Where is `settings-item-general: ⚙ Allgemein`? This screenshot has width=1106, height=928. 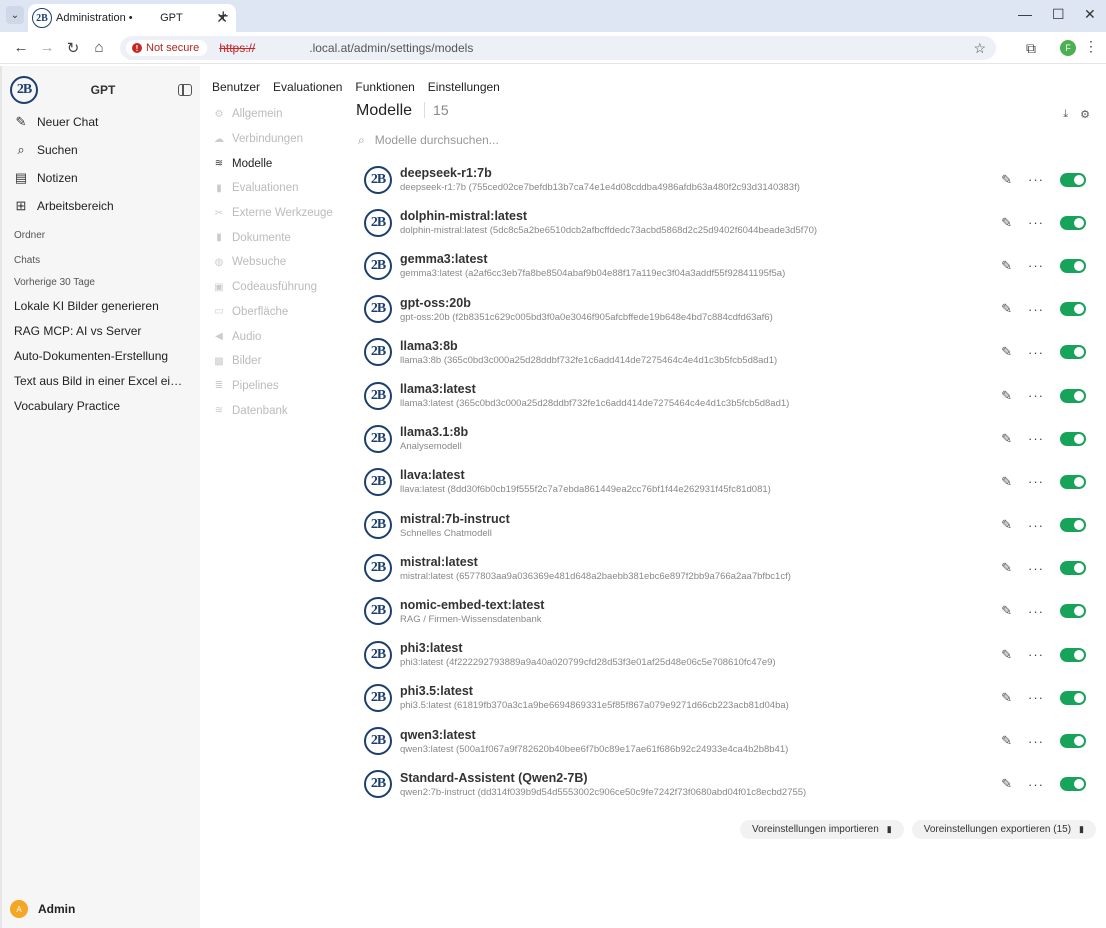
settings-item-general: ⚙ Allgemein is located at coordinates (282, 114).